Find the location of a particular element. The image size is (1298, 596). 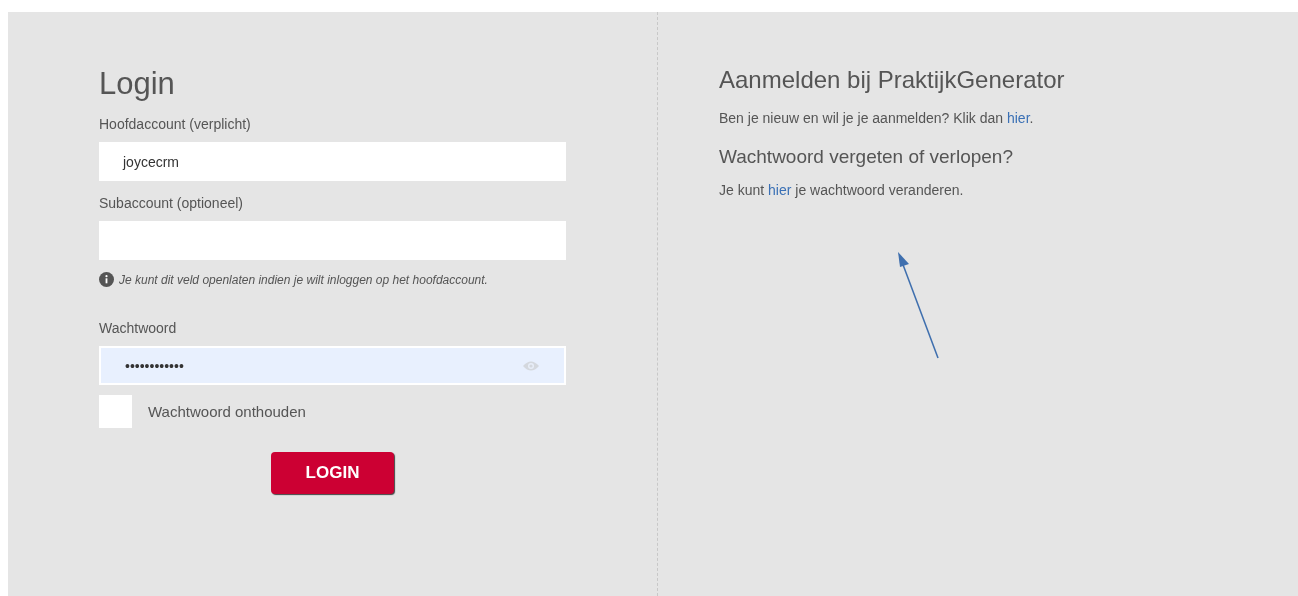

text-field: joycecrm is located at coordinates (332, 161).